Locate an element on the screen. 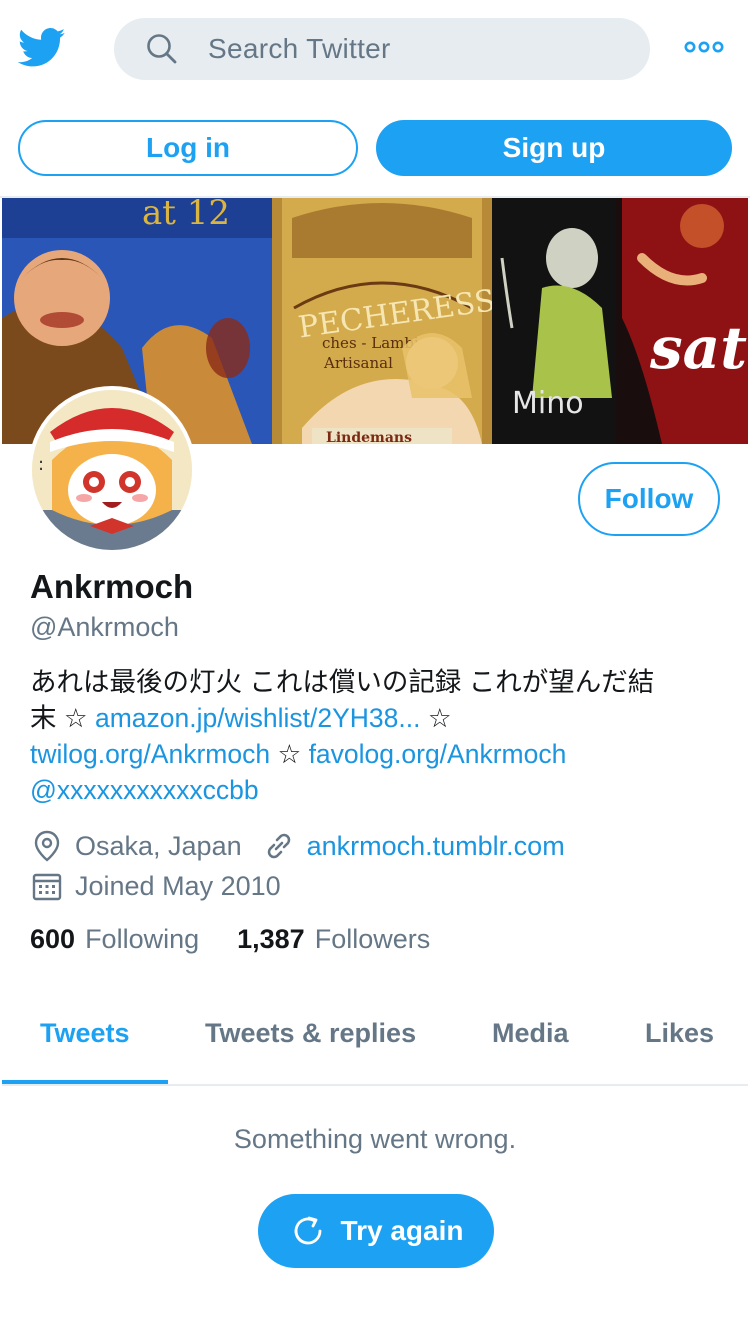 This screenshot has height=1334, width=750. following-number: 600 is located at coordinates (53, 939).